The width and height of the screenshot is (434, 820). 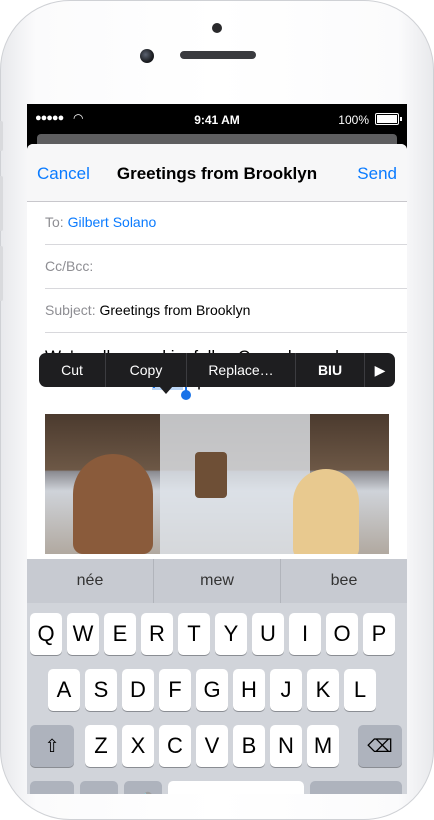 I want to click on earpiece-speaker, so click(x=218, y=55).